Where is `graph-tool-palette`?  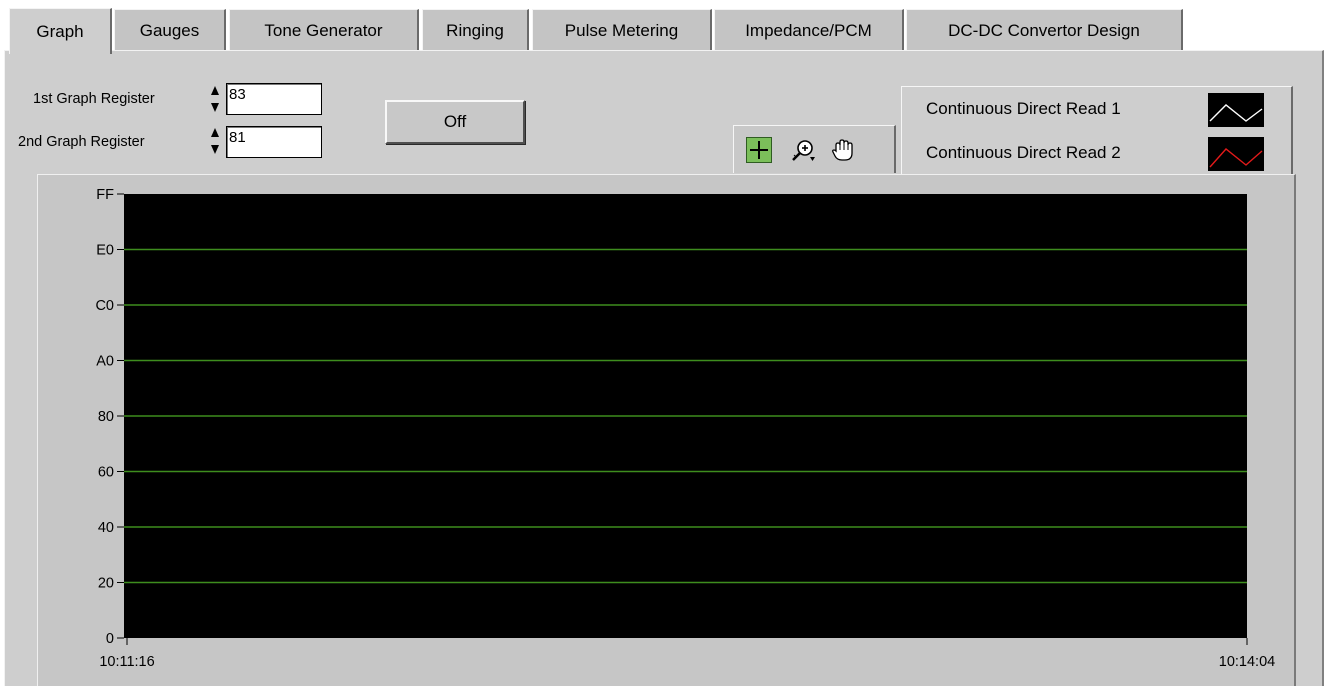 graph-tool-palette is located at coordinates (814, 149).